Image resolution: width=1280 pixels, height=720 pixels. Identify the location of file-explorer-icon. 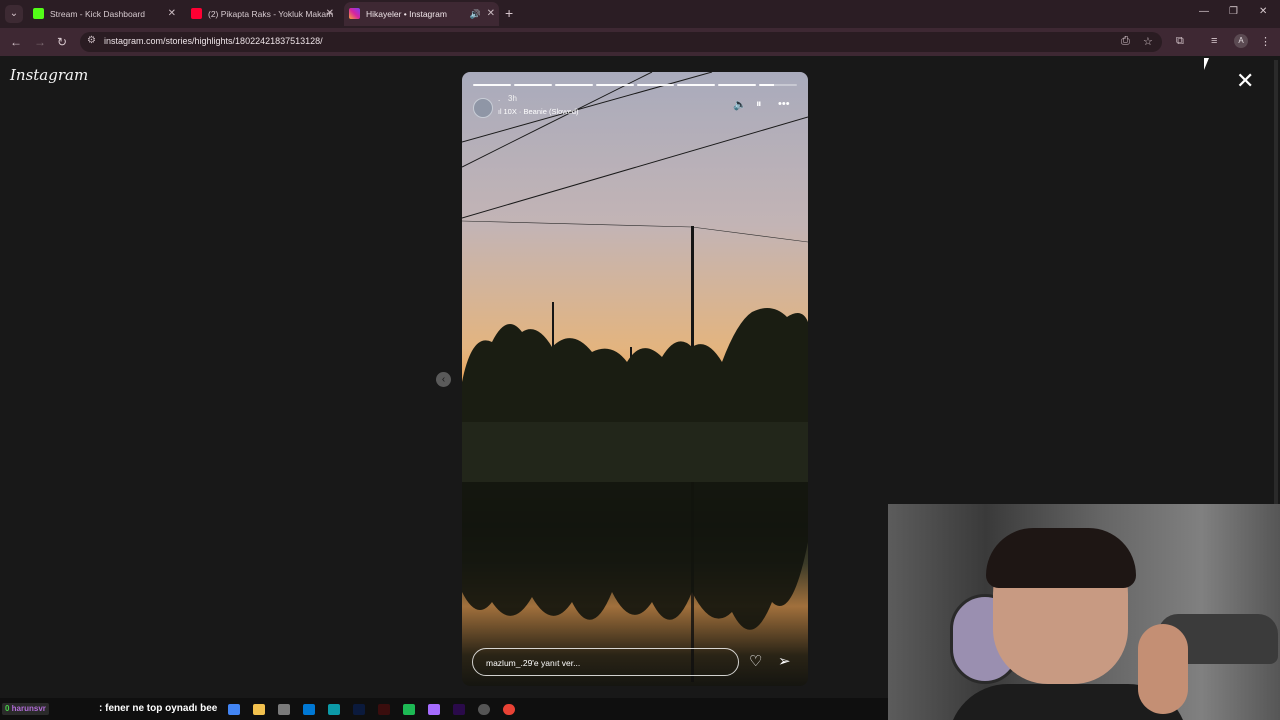
(259, 709).